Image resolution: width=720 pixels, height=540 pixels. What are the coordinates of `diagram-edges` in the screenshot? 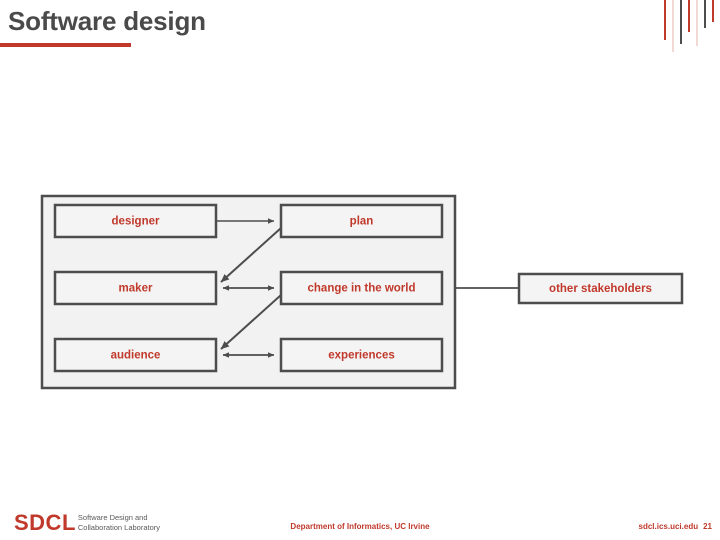 It's located at (367, 288).